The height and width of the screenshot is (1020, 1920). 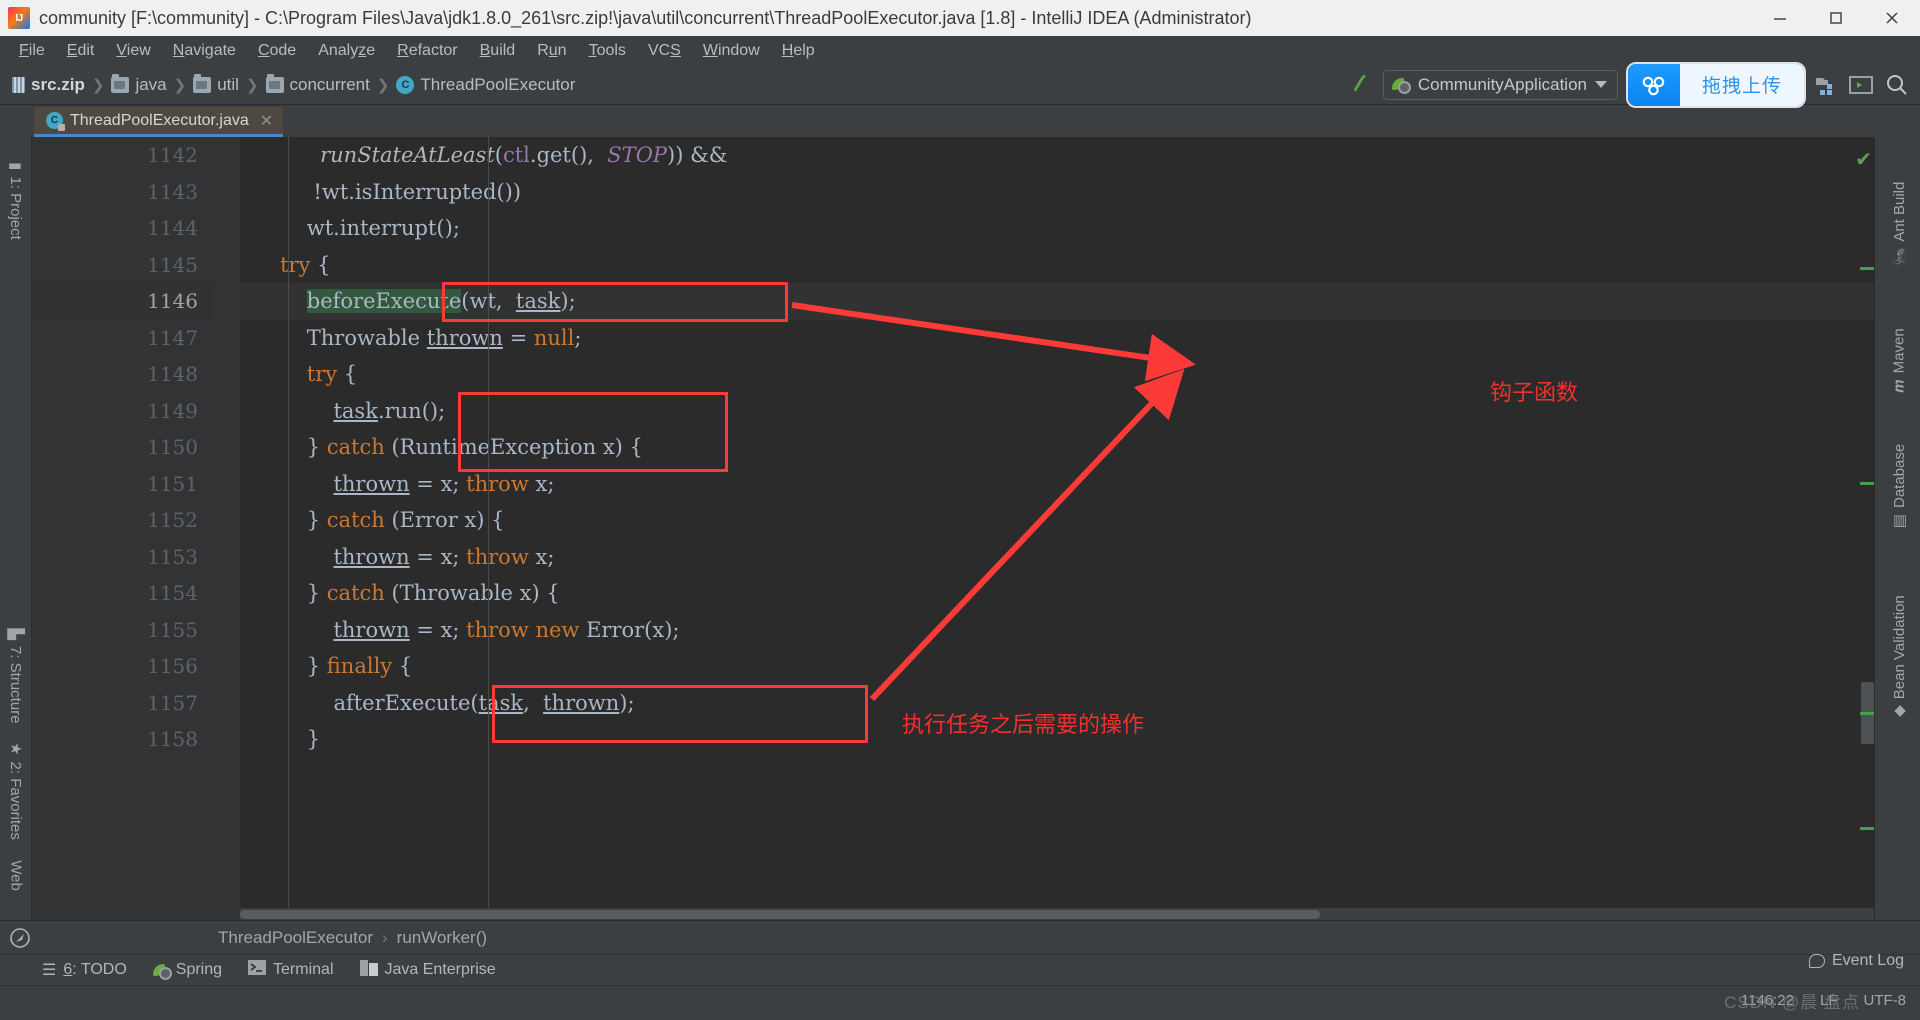 What do you see at coordinates (55, 121) in the screenshot?
I see `java-class-readonly-icon: C` at bounding box center [55, 121].